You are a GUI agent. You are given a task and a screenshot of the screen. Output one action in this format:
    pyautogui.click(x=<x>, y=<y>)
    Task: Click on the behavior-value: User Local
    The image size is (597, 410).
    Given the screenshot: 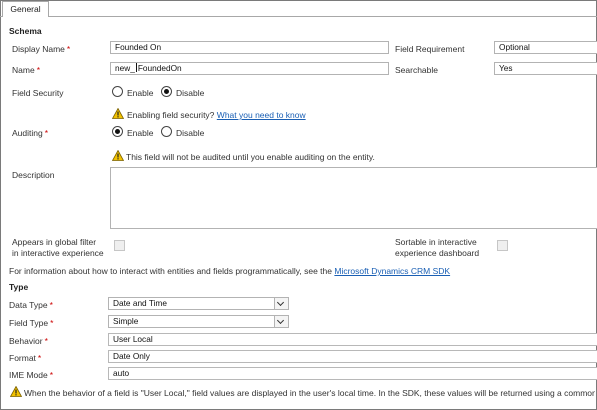 What is the action you would take?
    pyautogui.click(x=133, y=339)
    